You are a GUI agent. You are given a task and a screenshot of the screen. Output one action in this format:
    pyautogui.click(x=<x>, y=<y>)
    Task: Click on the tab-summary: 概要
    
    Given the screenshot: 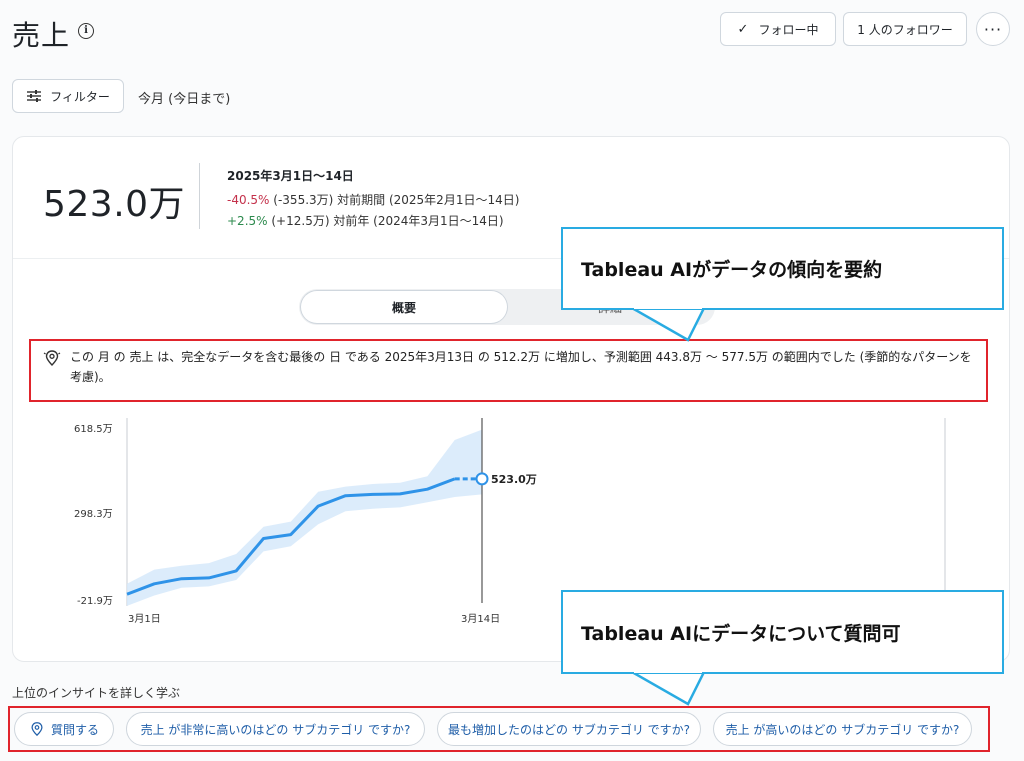 What is the action you would take?
    pyautogui.click(x=404, y=307)
    